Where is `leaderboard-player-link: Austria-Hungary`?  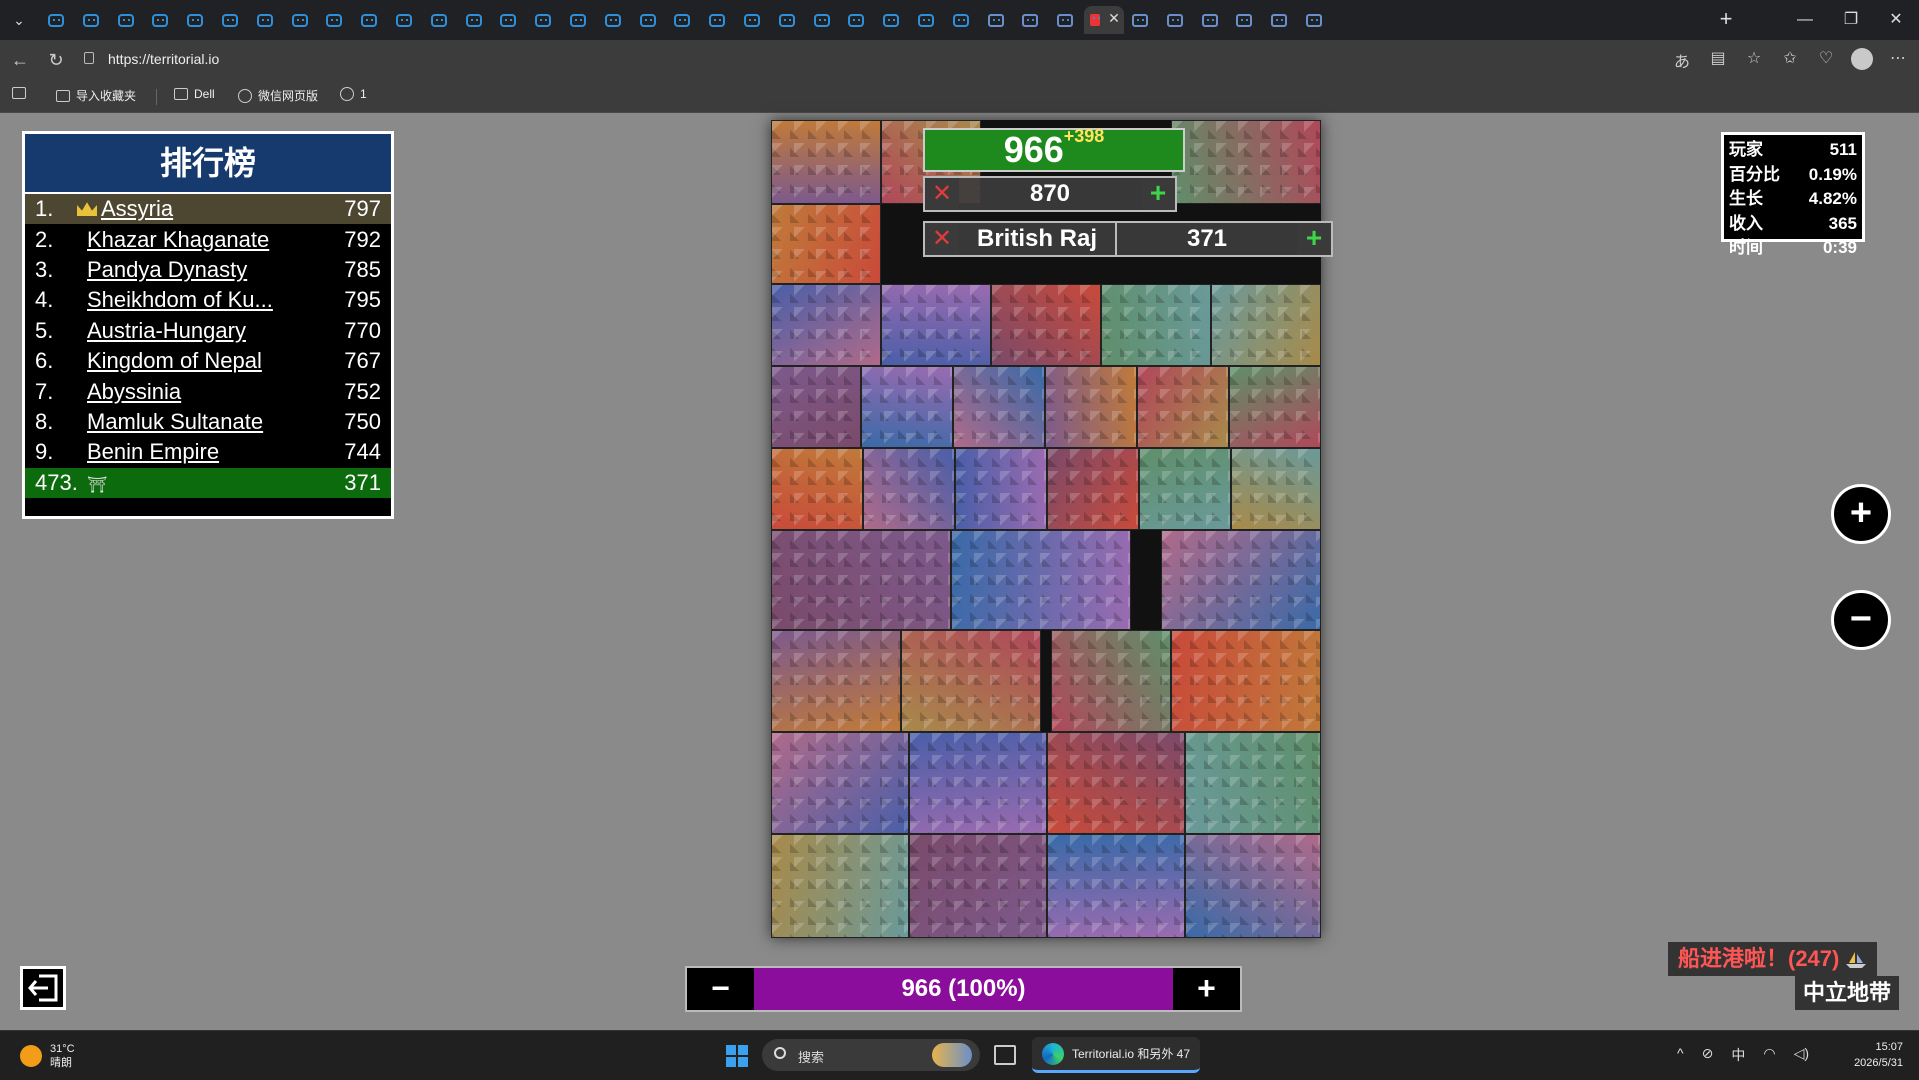 leaderboard-player-link: Austria-Hungary is located at coordinates (204, 331).